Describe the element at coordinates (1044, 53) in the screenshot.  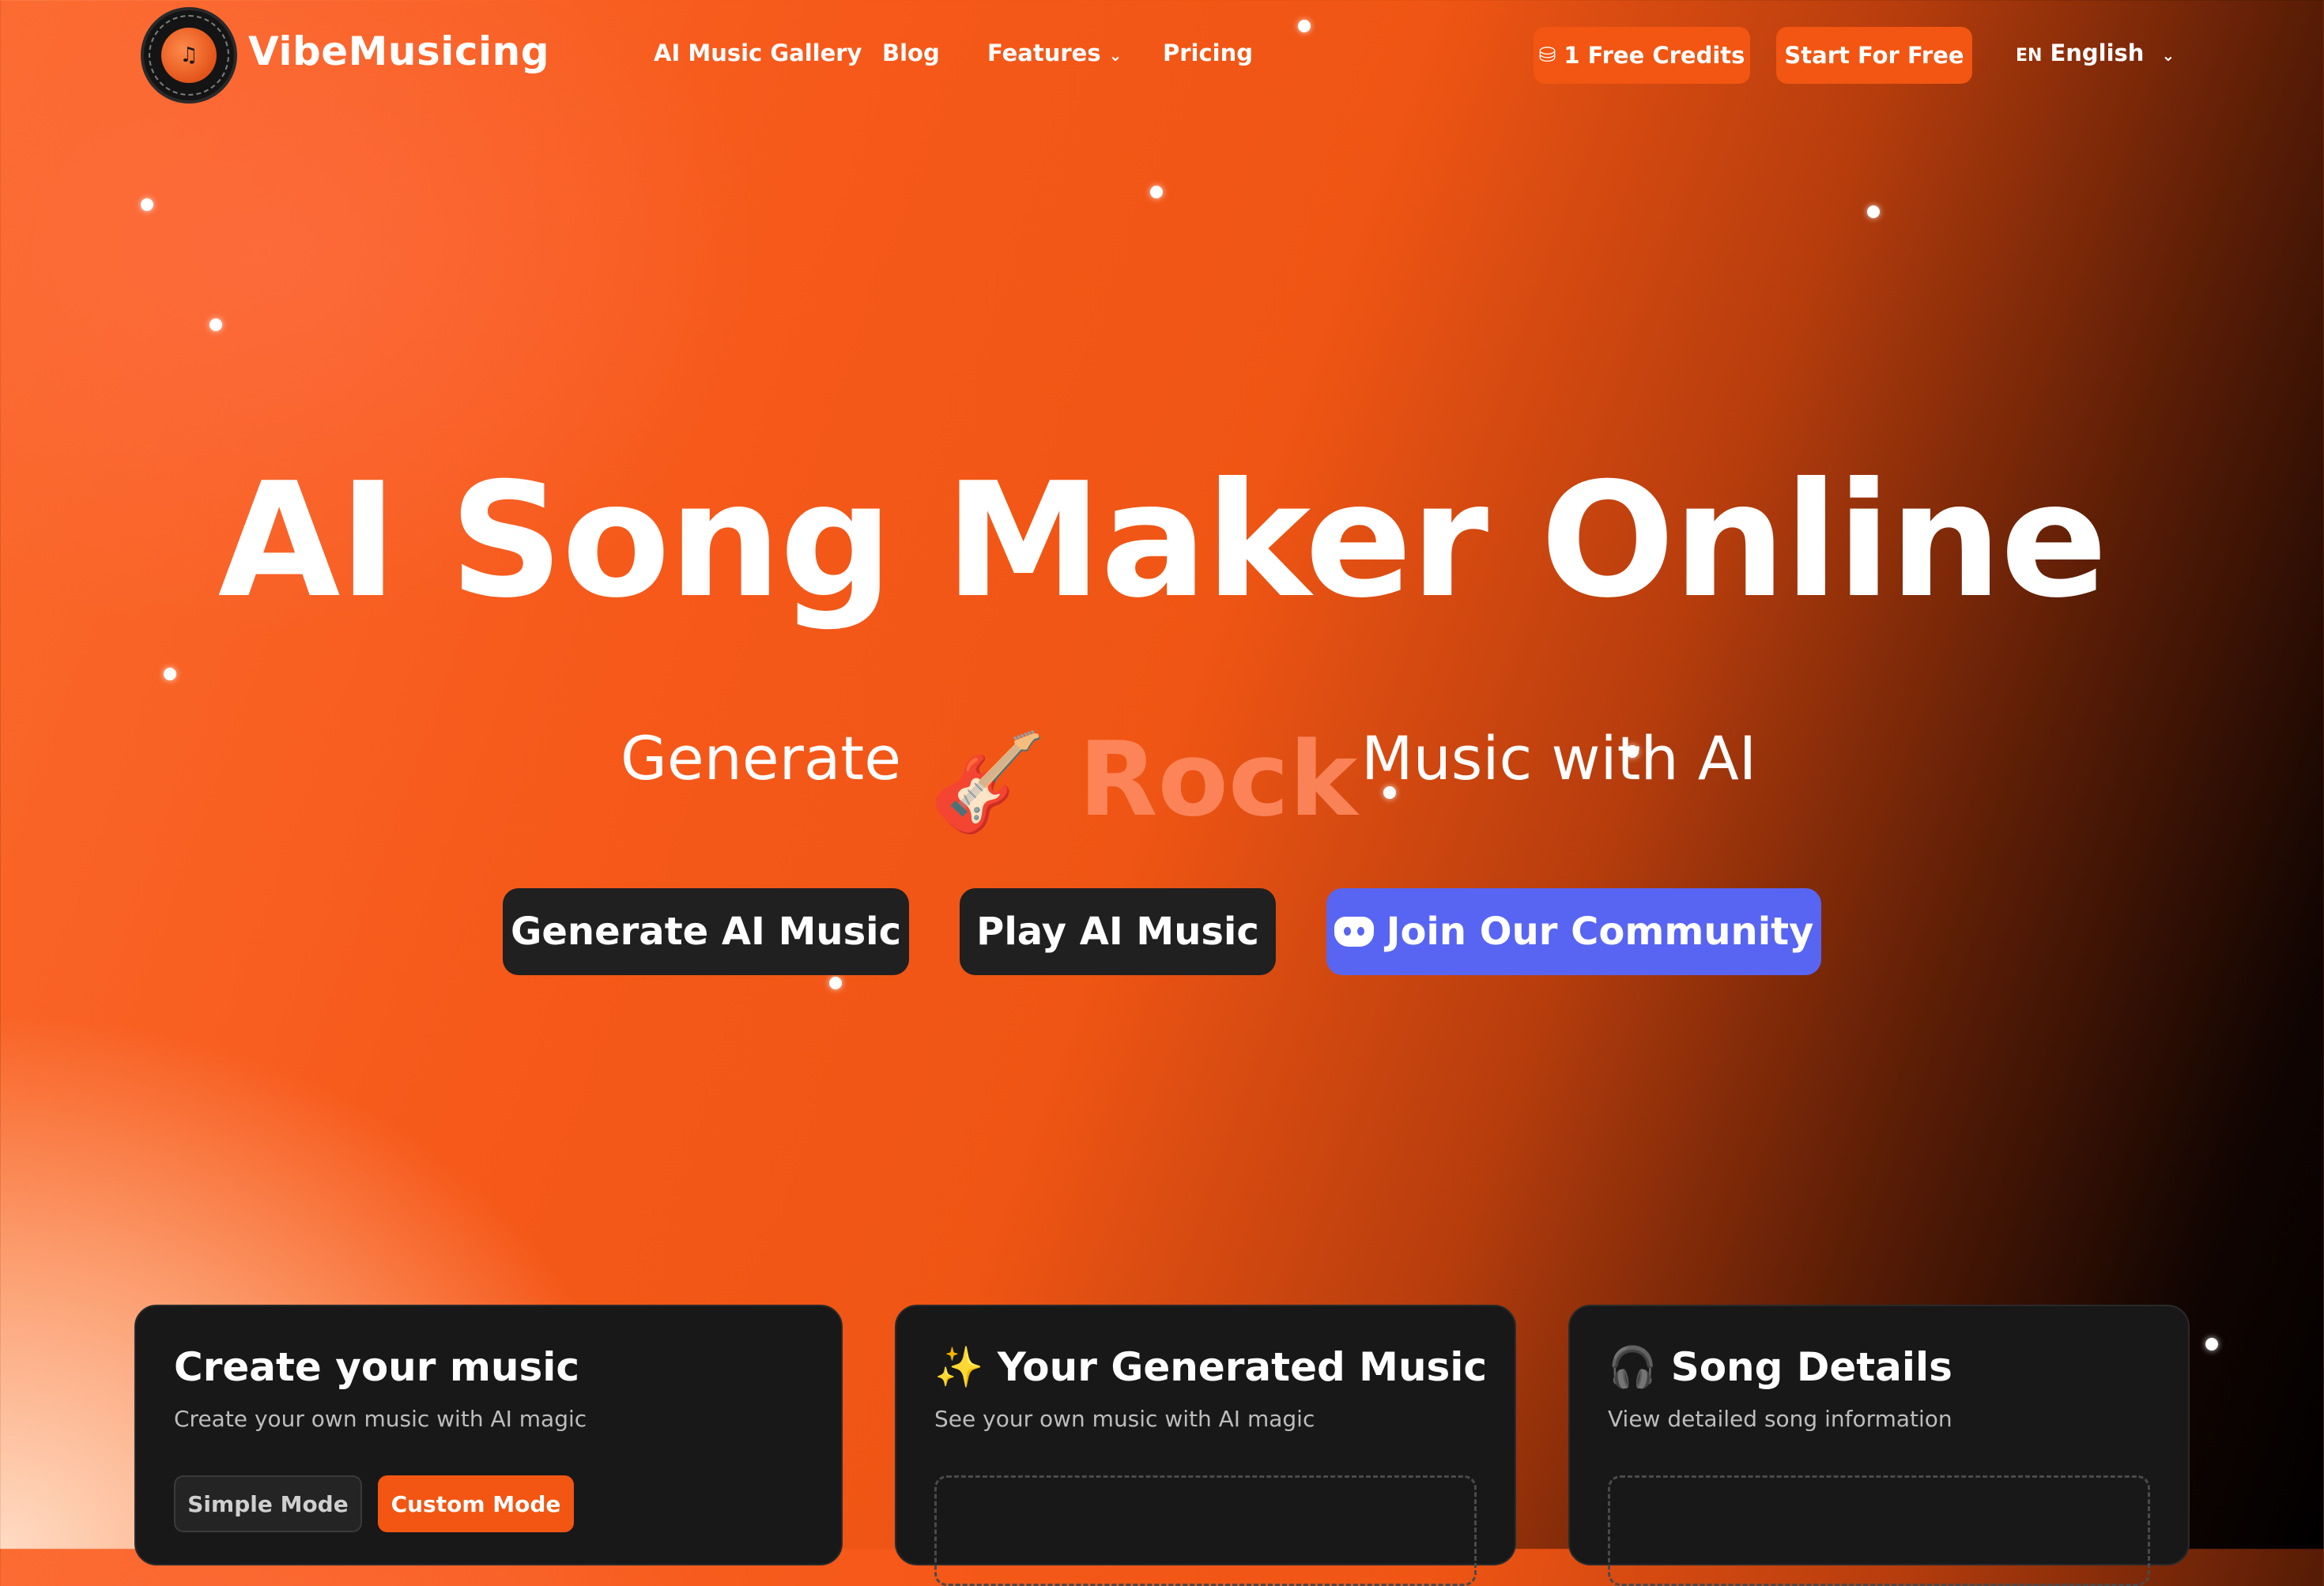
I see `nav-link-features-label: Features` at that location.